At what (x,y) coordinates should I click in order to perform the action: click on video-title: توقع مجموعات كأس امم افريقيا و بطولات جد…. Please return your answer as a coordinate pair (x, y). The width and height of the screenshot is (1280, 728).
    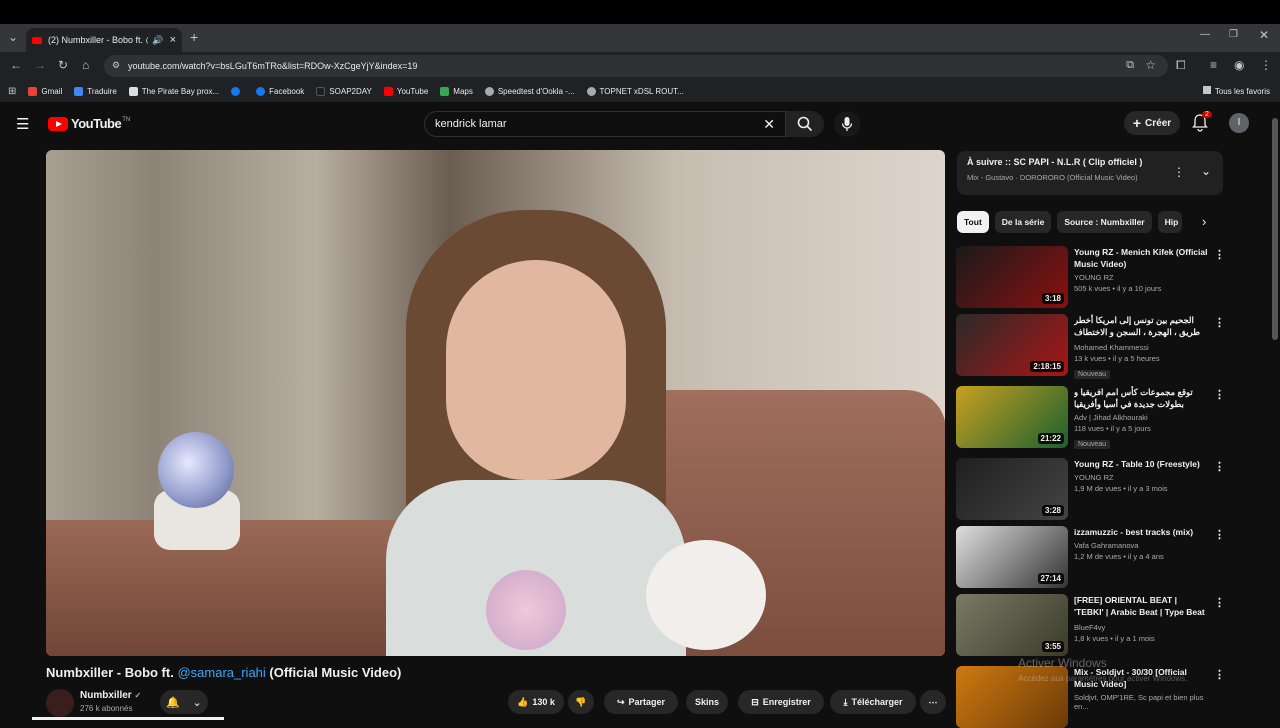
    Looking at the image, I should click on (1141, 398).